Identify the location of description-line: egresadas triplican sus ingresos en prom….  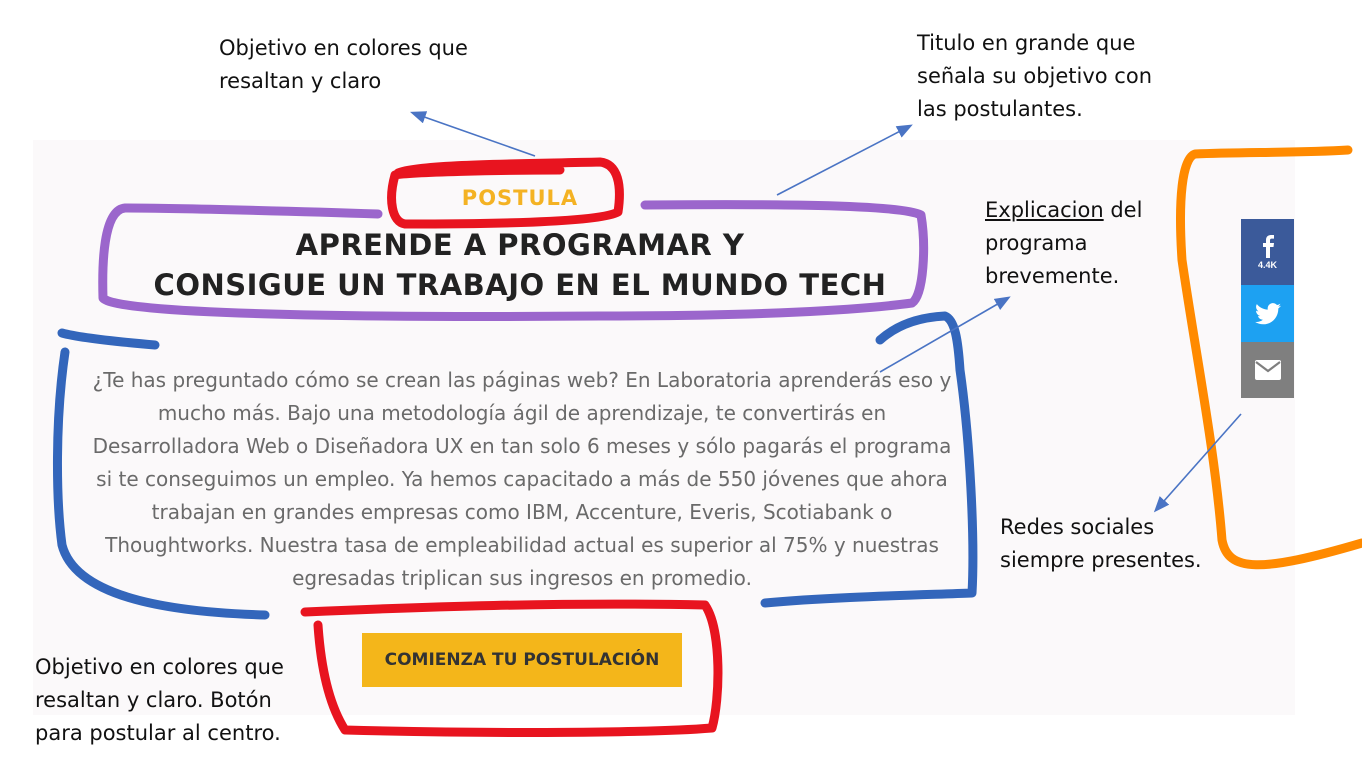
(522, 578).